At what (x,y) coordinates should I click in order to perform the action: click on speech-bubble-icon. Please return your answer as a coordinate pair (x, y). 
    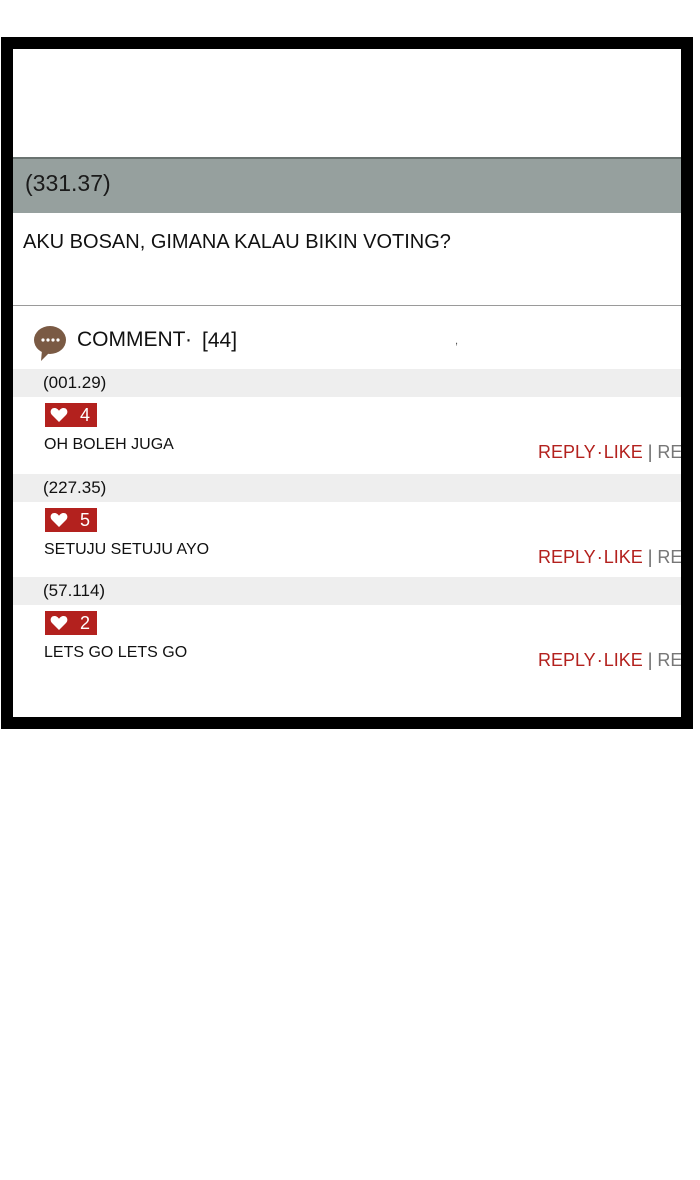
    Looking at the image, I should click on (50, 344).